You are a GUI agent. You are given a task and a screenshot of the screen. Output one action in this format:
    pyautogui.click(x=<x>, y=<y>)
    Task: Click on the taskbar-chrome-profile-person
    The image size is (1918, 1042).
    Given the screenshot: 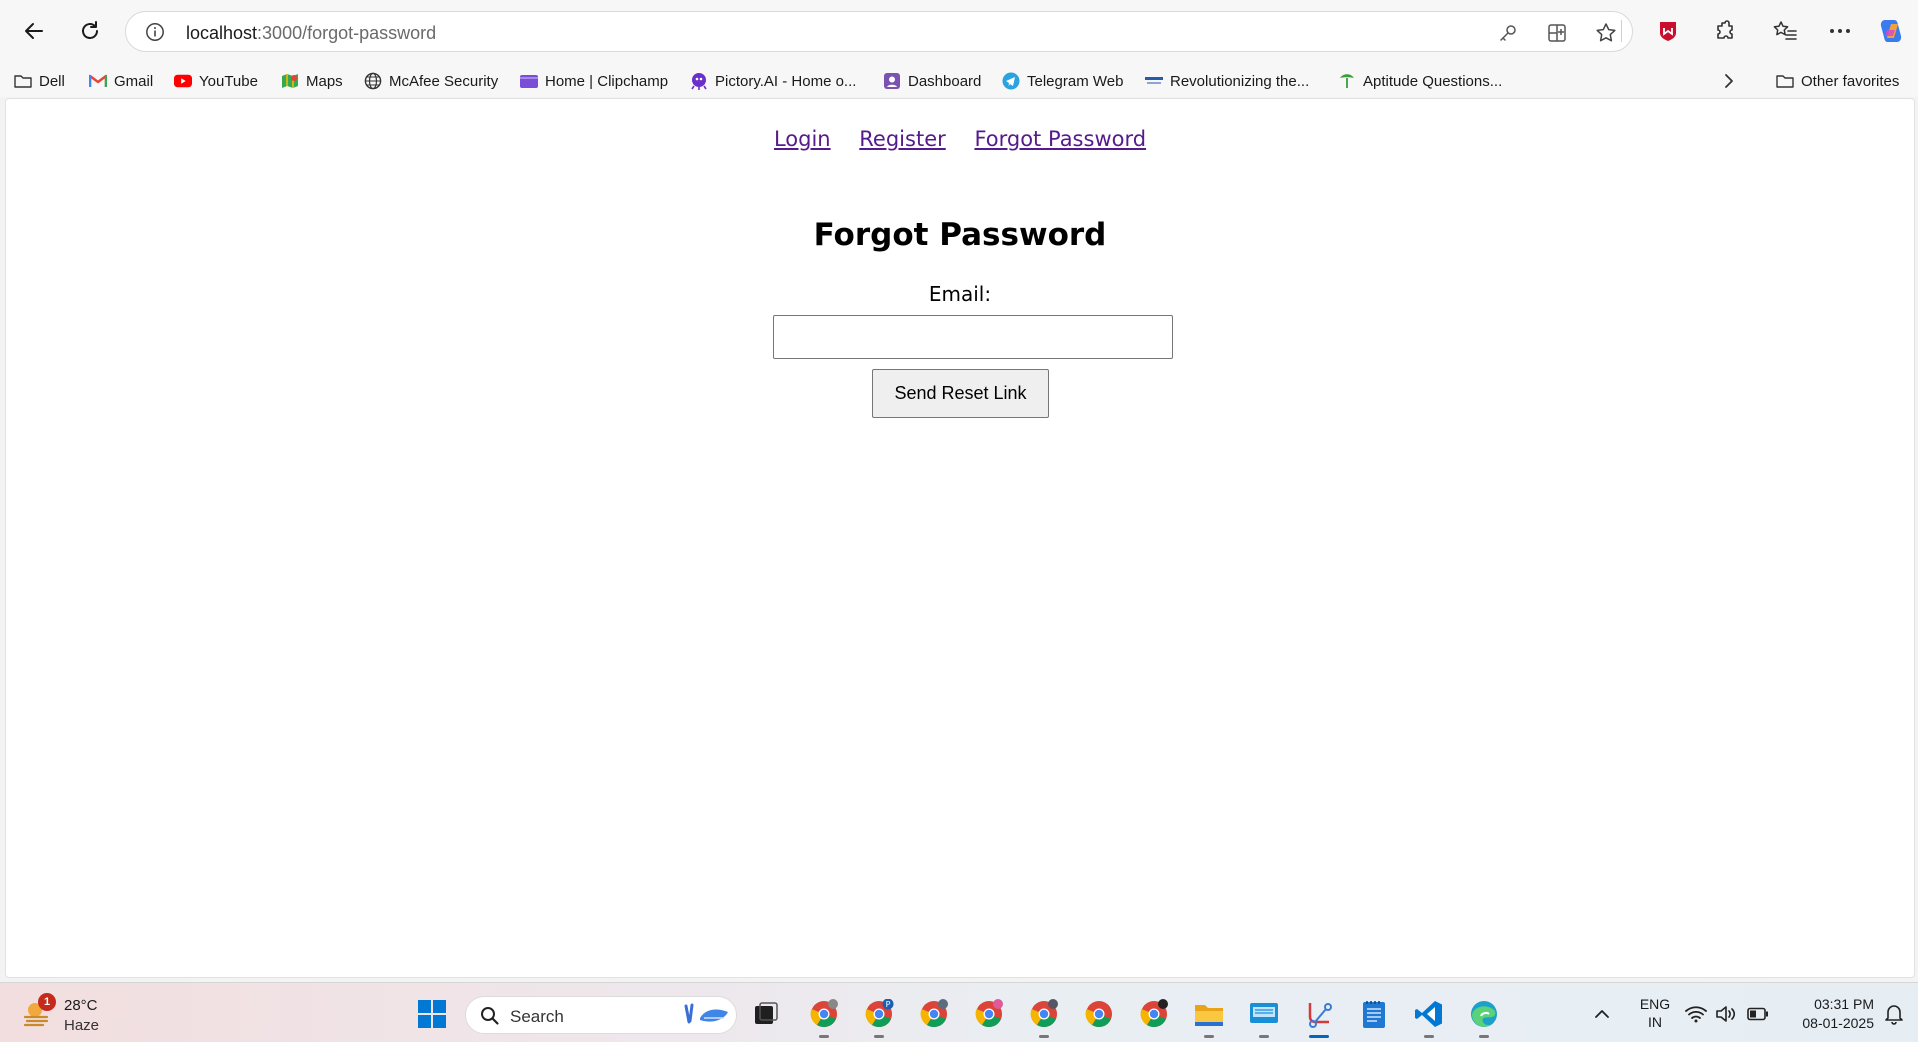 What is the action you would take?
    pyautogui.click(x=1154, y=1014)
    